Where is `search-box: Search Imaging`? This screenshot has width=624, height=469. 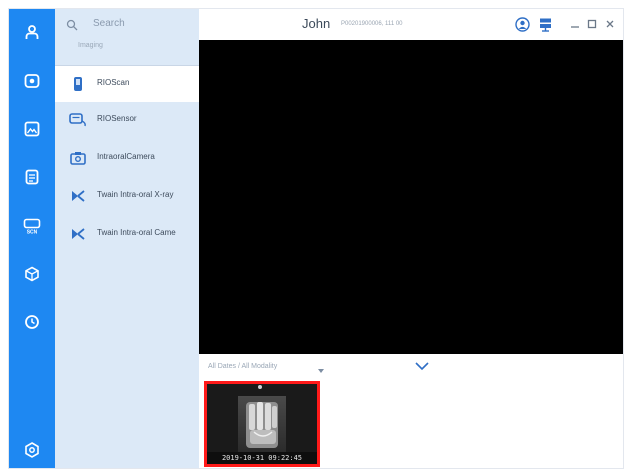 search-box: Search Imaging is located at coordinates (127, 37).